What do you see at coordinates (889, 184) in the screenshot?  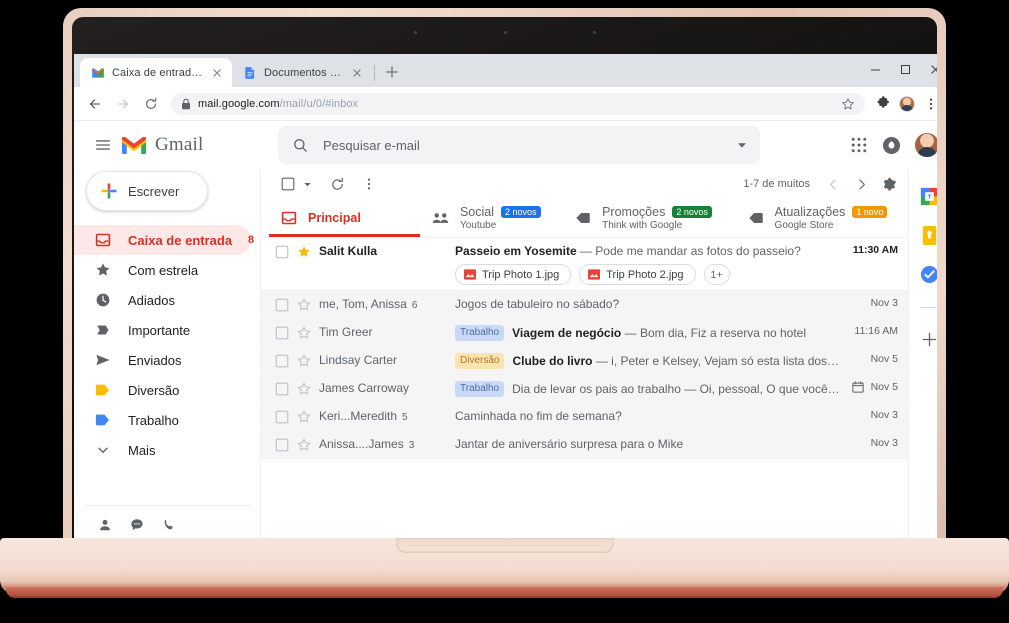 I see `gear-icon` at bounding box center [889, 184].